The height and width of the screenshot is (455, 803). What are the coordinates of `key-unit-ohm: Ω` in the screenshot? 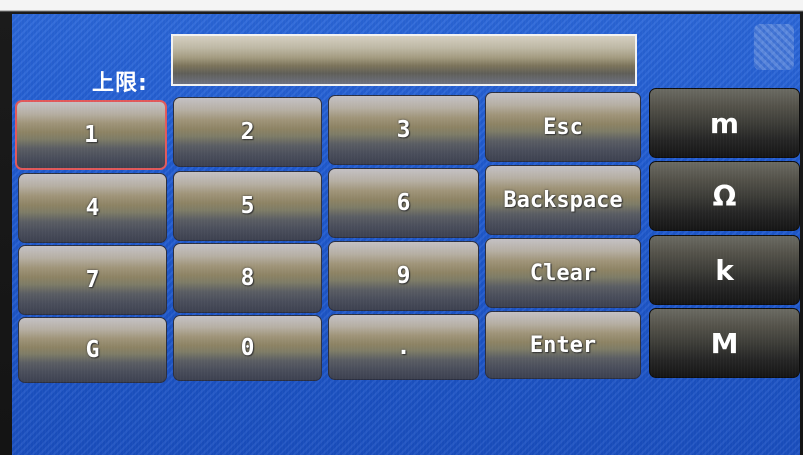 It's located at (724, 196).